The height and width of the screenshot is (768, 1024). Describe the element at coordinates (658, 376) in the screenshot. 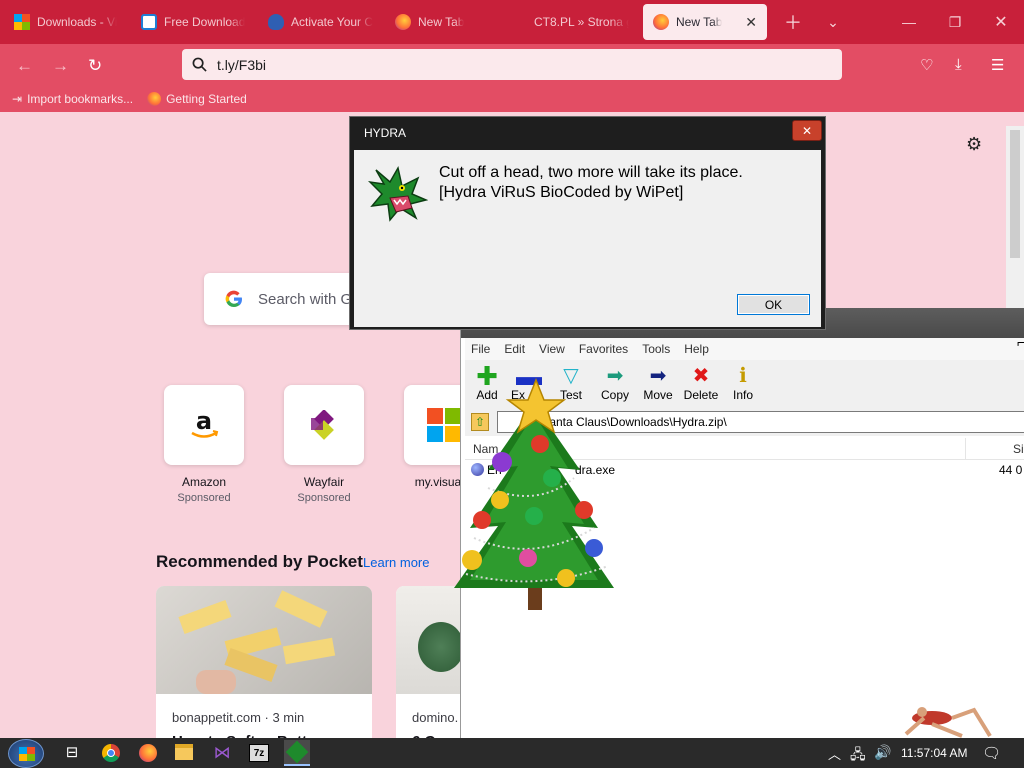

I see `move-arrow-icon: ➡` at that location.